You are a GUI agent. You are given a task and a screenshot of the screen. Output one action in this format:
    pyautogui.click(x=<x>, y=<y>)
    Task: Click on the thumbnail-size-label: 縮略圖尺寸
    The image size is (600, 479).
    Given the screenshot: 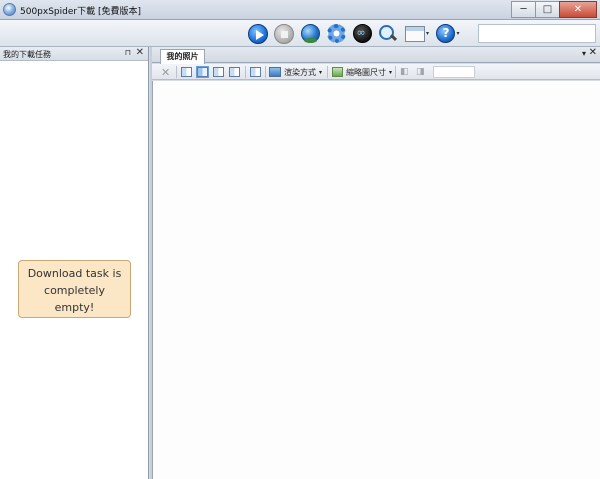 What is the action you would take?
    pyautogui.click(x=366, y=72)
    